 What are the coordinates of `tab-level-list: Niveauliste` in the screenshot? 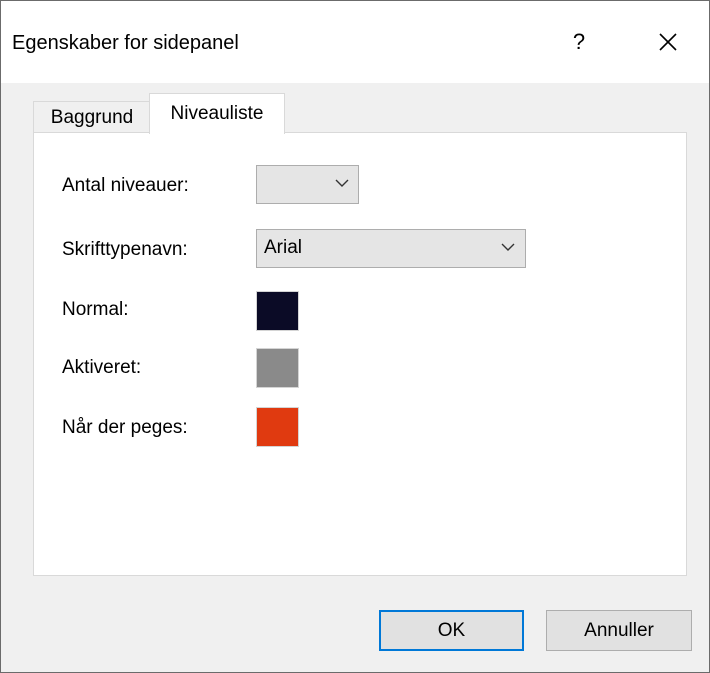 It's located at (217, 113).